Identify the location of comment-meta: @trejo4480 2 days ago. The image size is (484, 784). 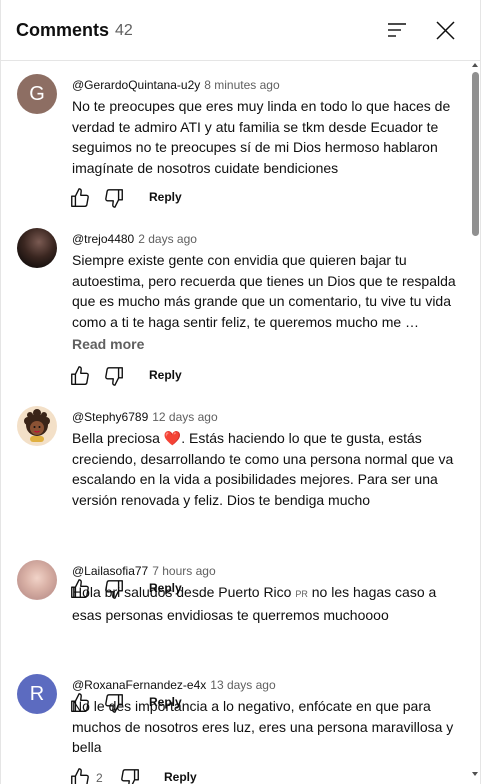
(134, 239).